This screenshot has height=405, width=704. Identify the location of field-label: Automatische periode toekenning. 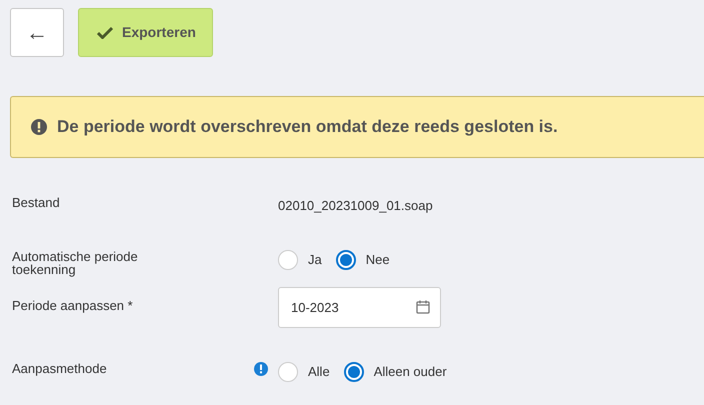
(75, 263).